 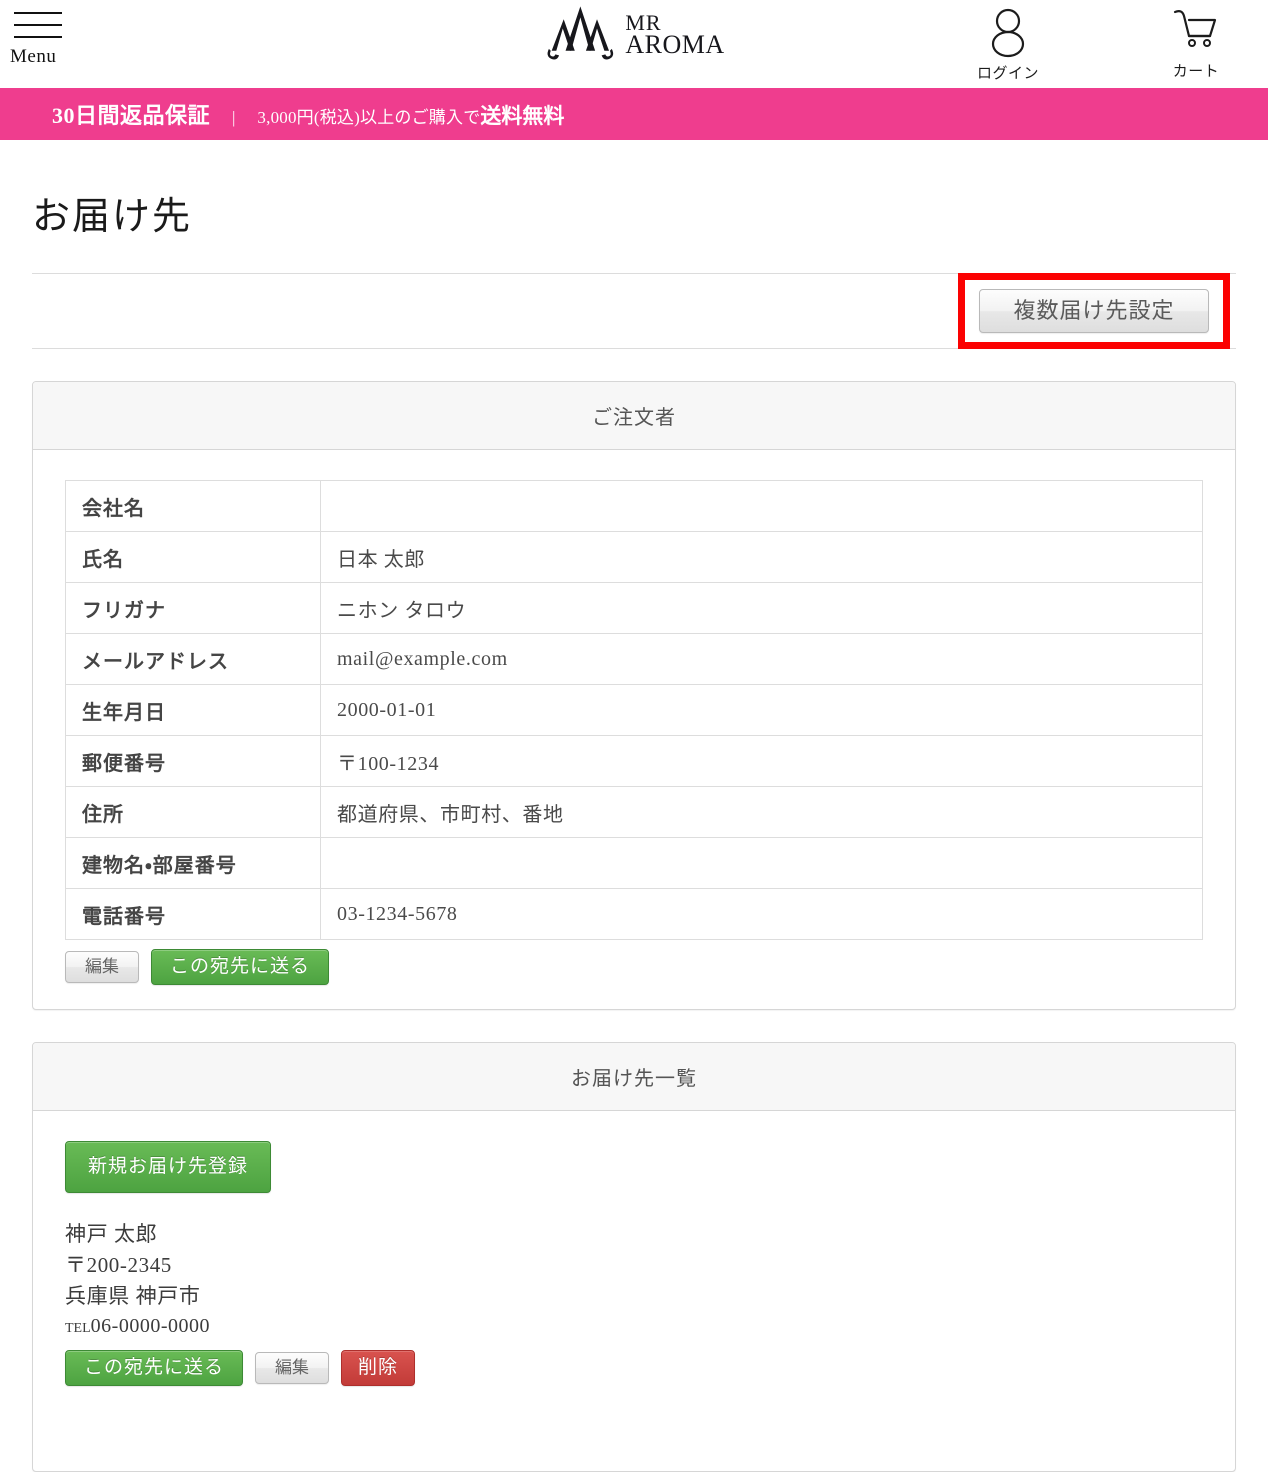 What do you see at coordinates (193, 506) in the screenshot?
I see `row-label: 会社名` at bounding box center [193, 506].